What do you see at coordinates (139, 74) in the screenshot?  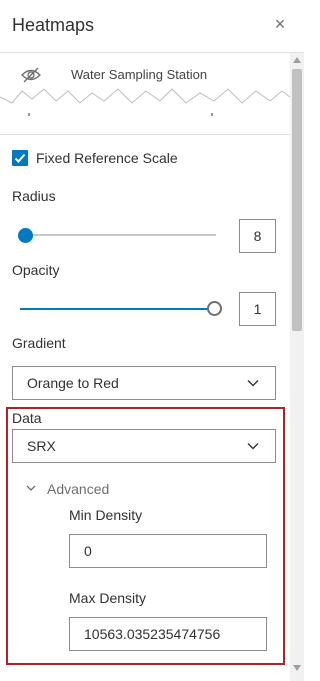 I see `layer-name: Water Sampling Station` at bounding box center [139, 74].